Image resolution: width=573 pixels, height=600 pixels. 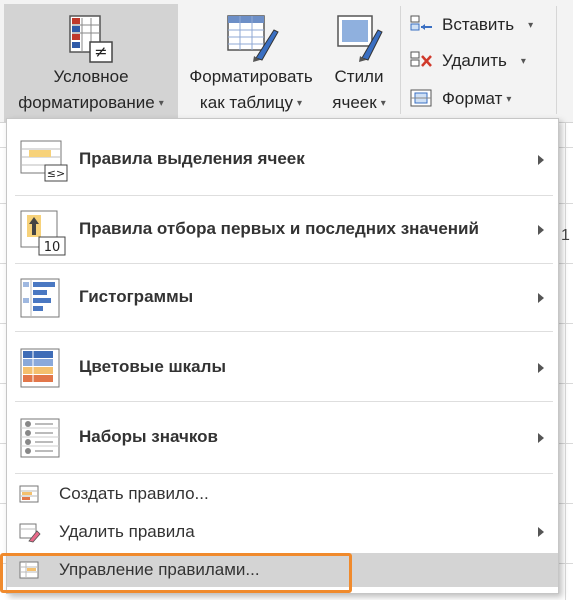 What do you see at coordinates (565, 235) in the screenshot?
I see `sheet-cell-text: 1` at bounding box center [565, 235].